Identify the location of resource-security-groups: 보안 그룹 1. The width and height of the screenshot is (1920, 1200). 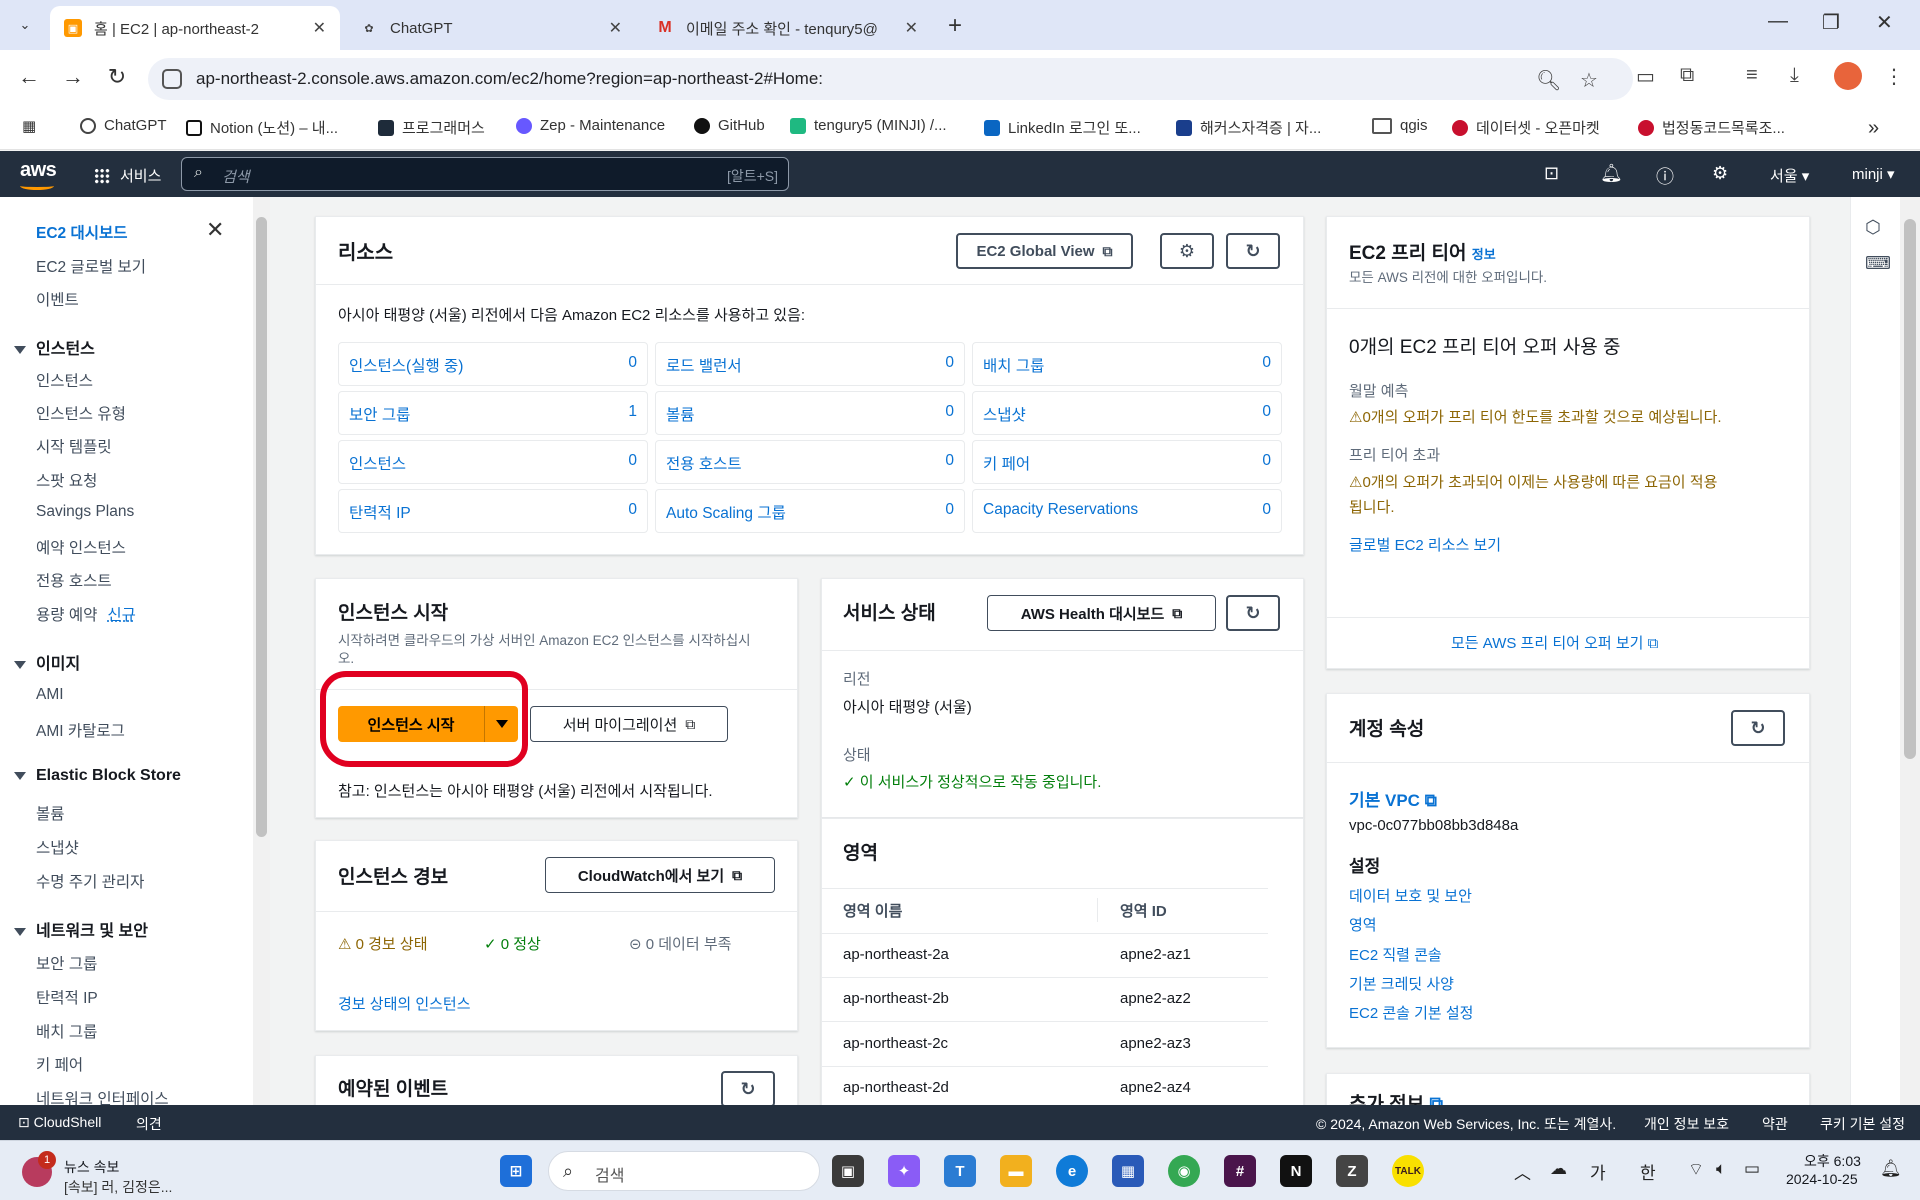
(493, 413).